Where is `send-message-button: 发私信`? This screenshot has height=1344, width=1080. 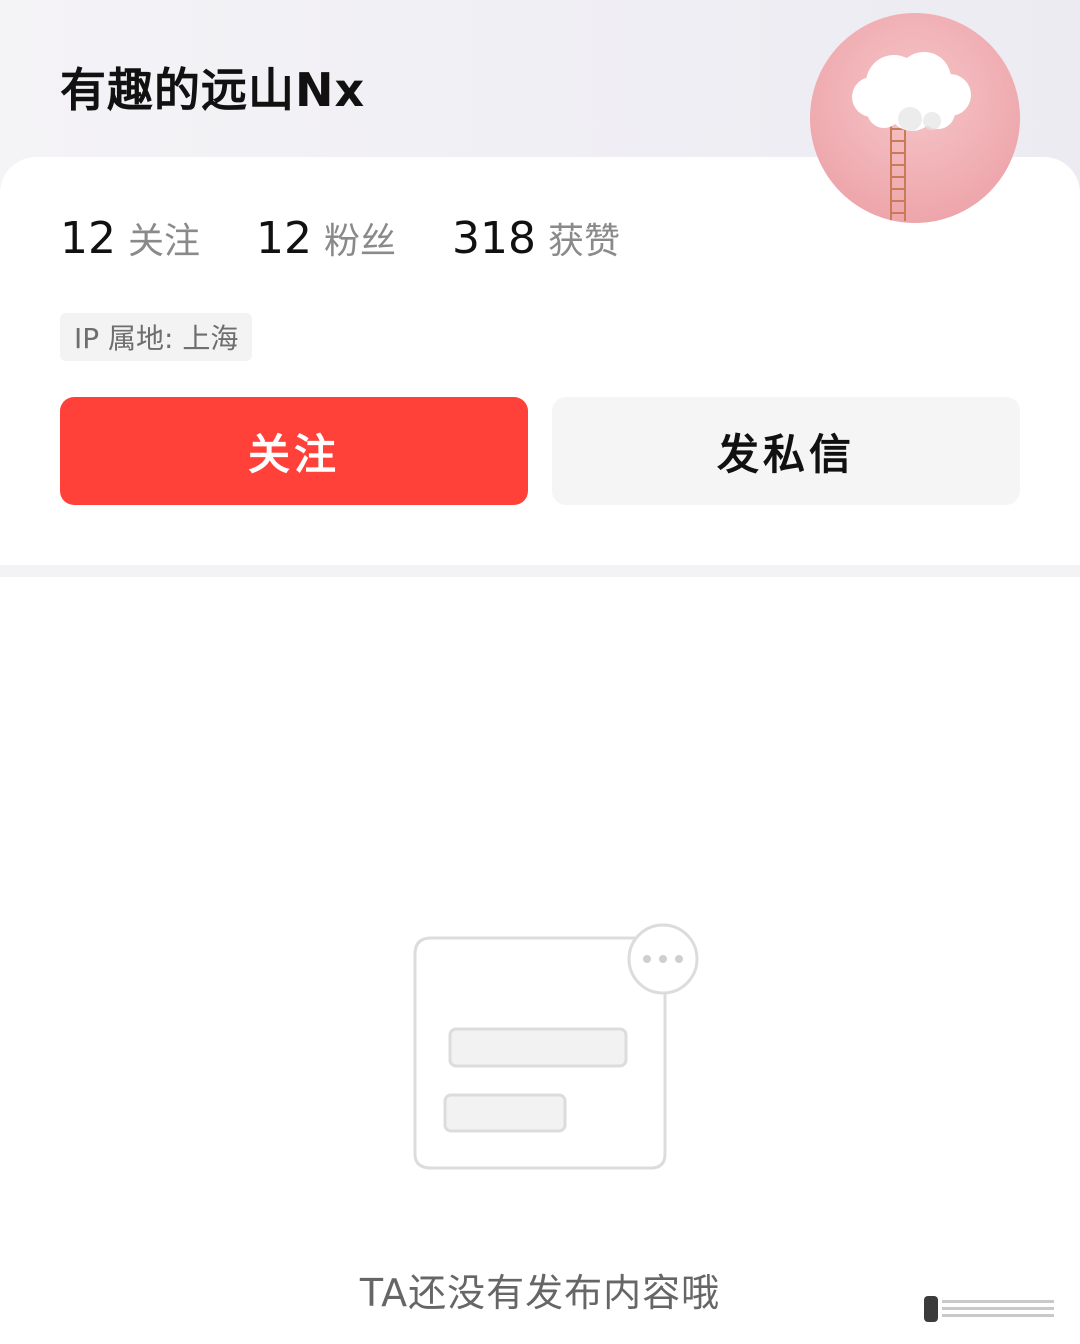
send-message-button: 发私信 is located at coordinates (786, 451).